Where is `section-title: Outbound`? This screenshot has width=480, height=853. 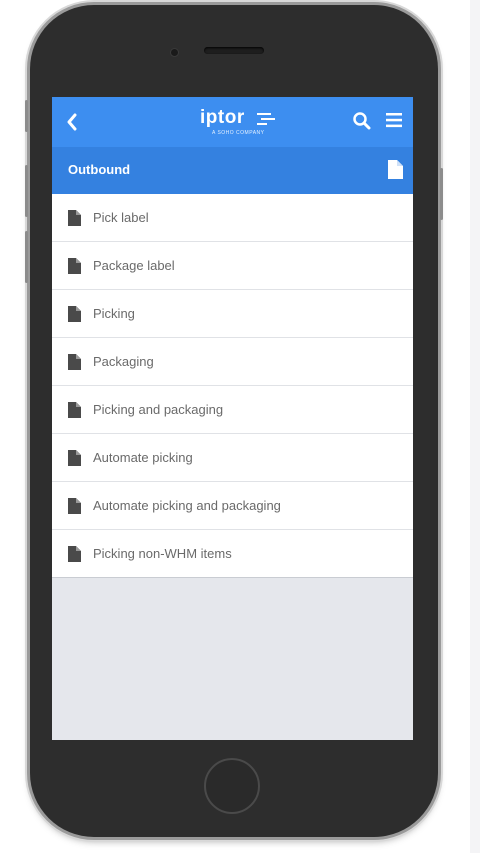
section-title: Outbound is located at coordinates (99, 169).